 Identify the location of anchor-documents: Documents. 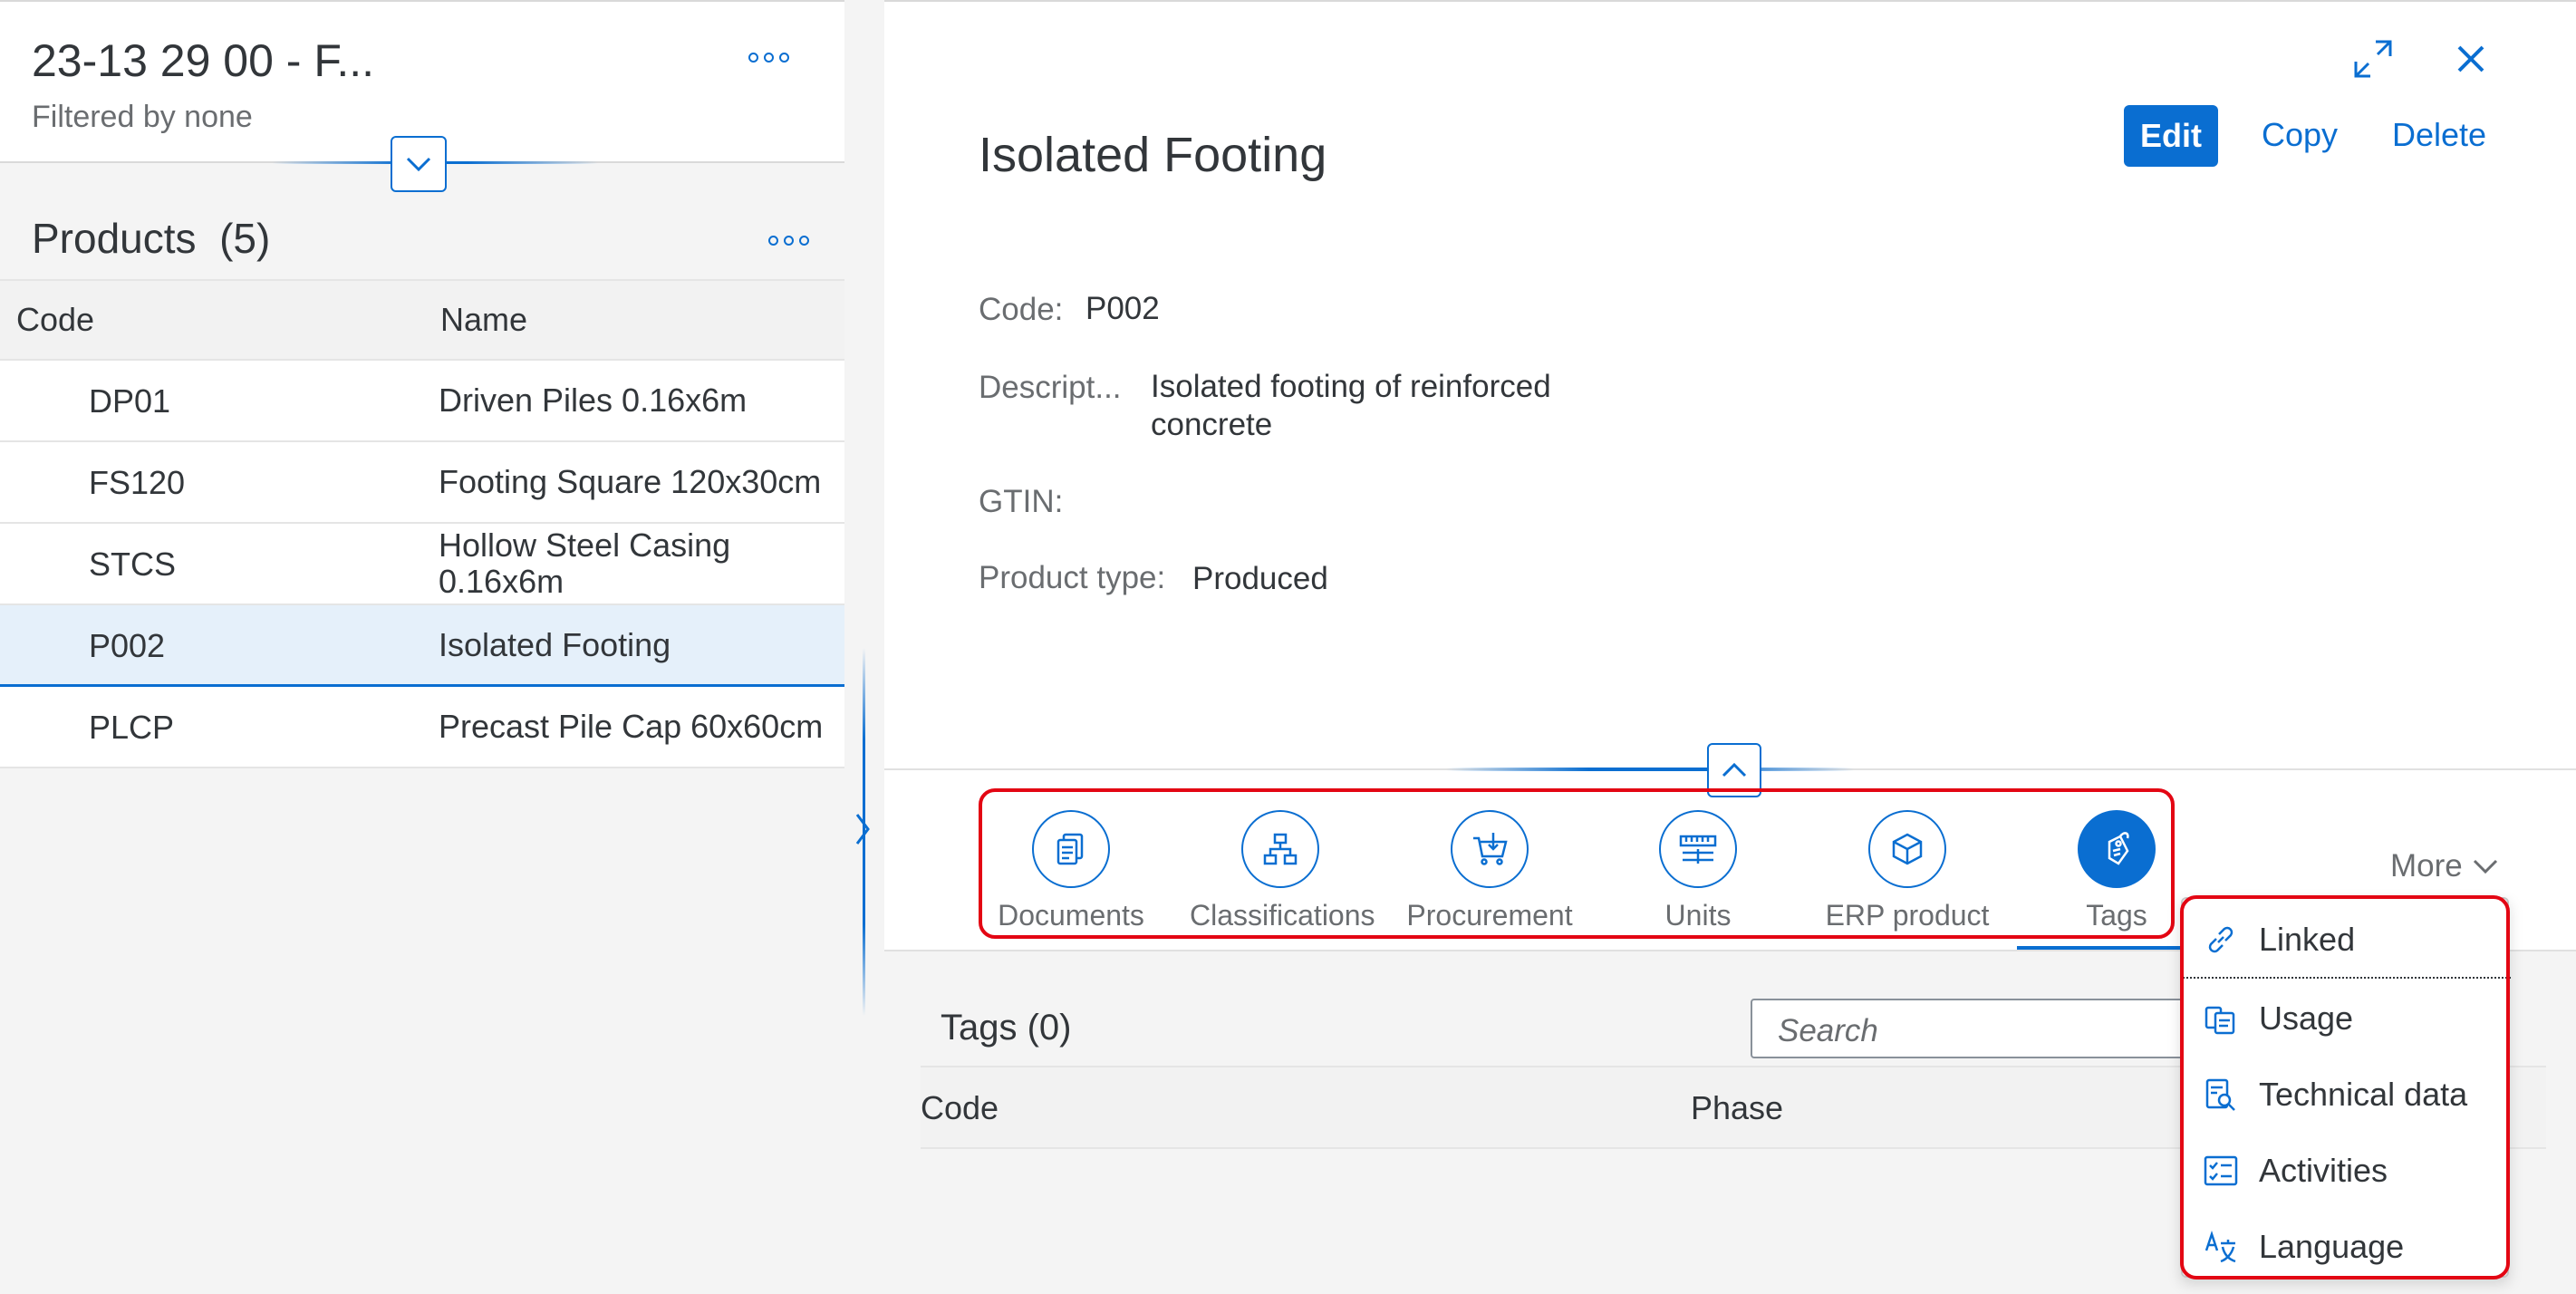
(1071, 871).